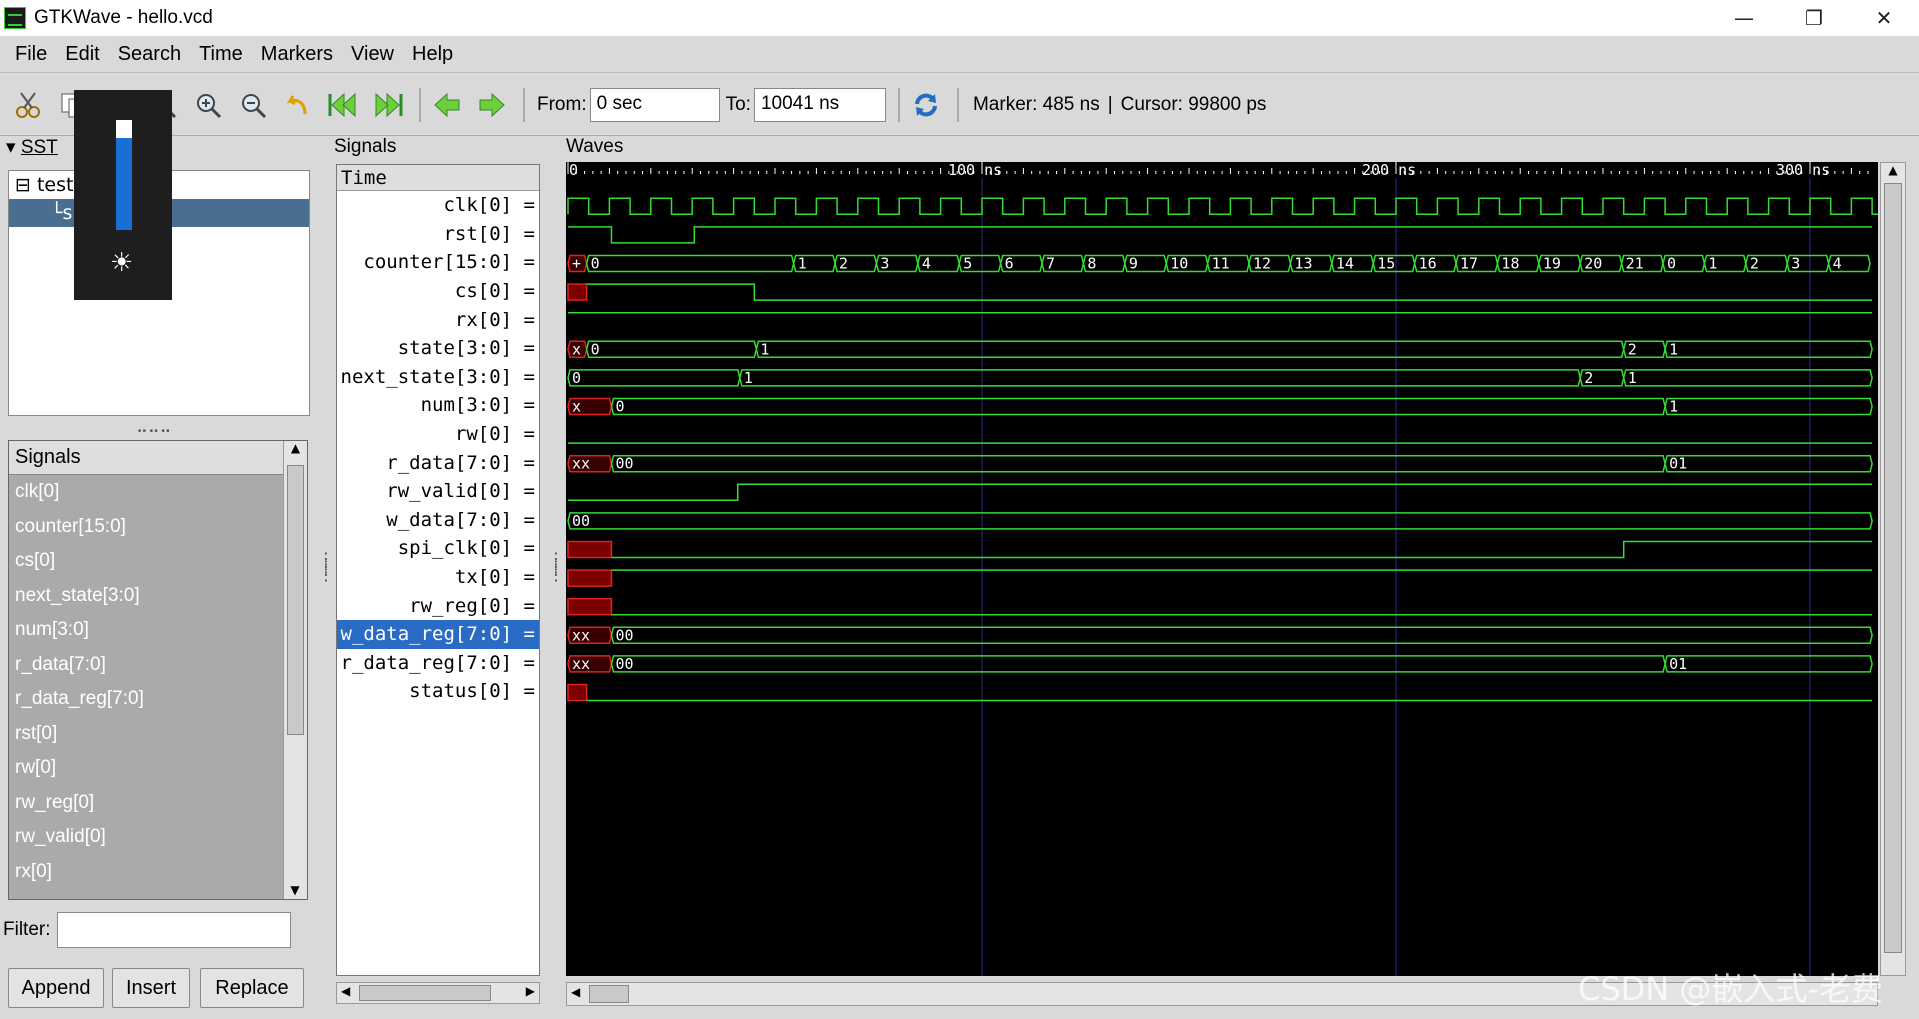 Image resolution: width=1919 pixels, height=1019 pixels. Describe the element at coordinates (447, 105) in the screenshot. I see `shift-left-icon` at that location.